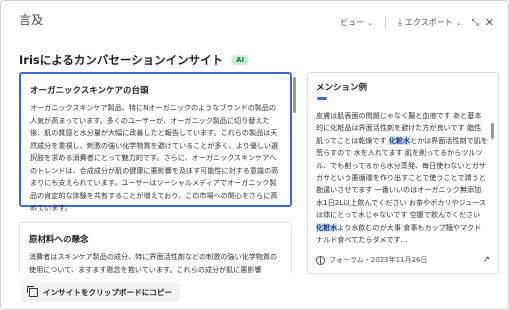 Image resolution: width=509 pixels, height=310 pixels. Describe the element at coordinates (492, 131) in the screenshot. I see `mention-scrollbar` at that location.